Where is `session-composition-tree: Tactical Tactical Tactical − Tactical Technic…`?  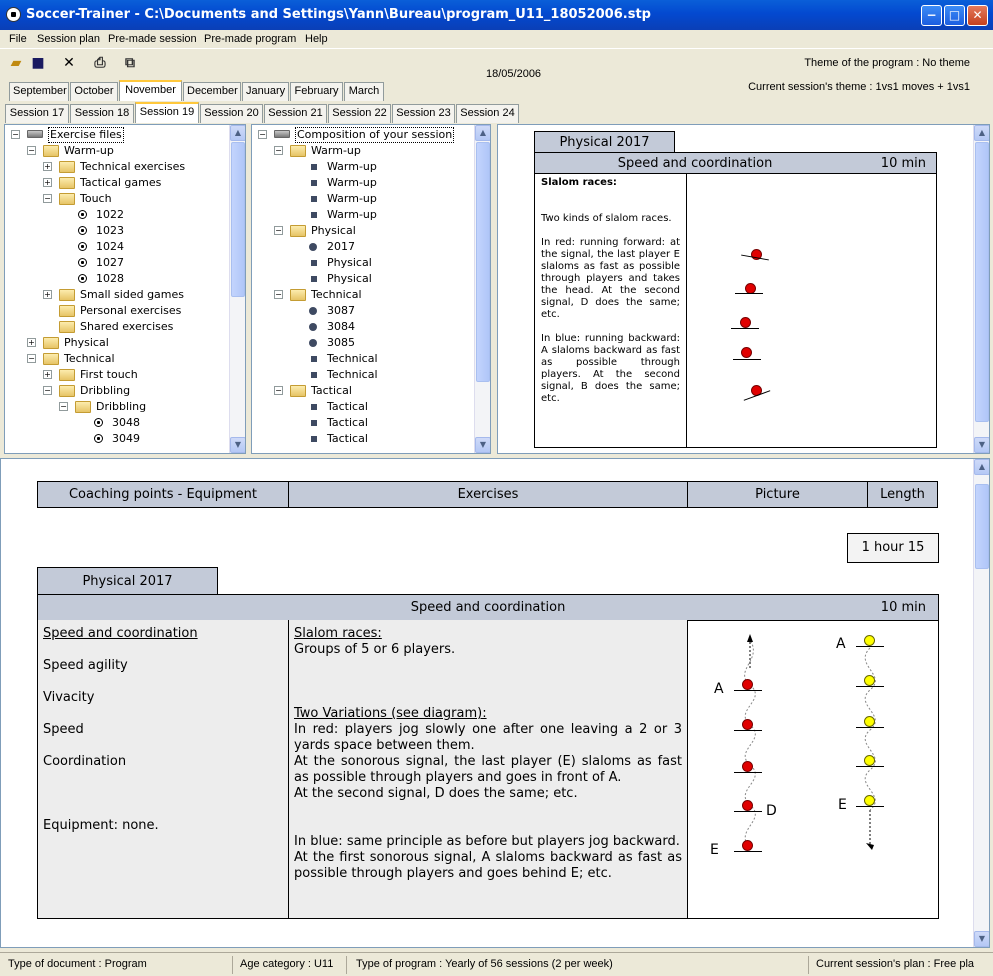
session-composition-tree: Tactical Tactical Tactical − Tactical Technic… is located at coordinates (371, 289).